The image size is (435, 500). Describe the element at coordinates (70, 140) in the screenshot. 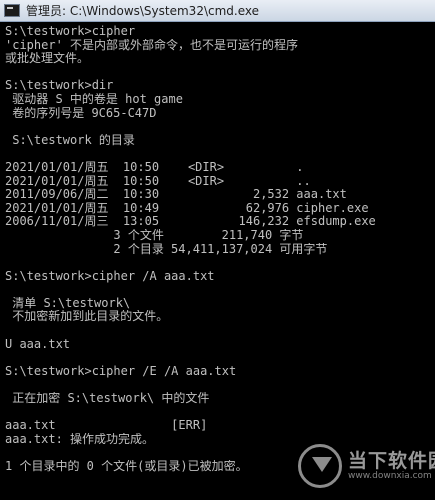

I see `console-line: S:\testwork 的目录` at that location.